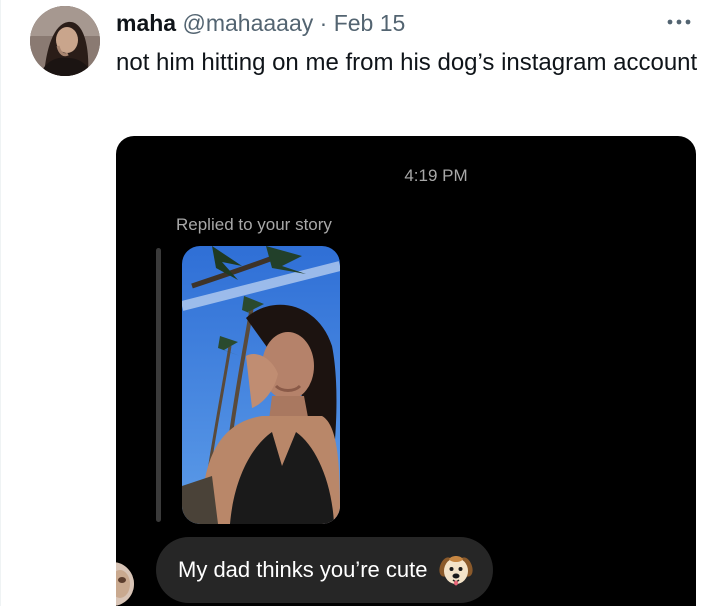 This screenshot has width=724, height=606. I want to click on dm-timestamp: 4:19 PM, so click(436, 175).